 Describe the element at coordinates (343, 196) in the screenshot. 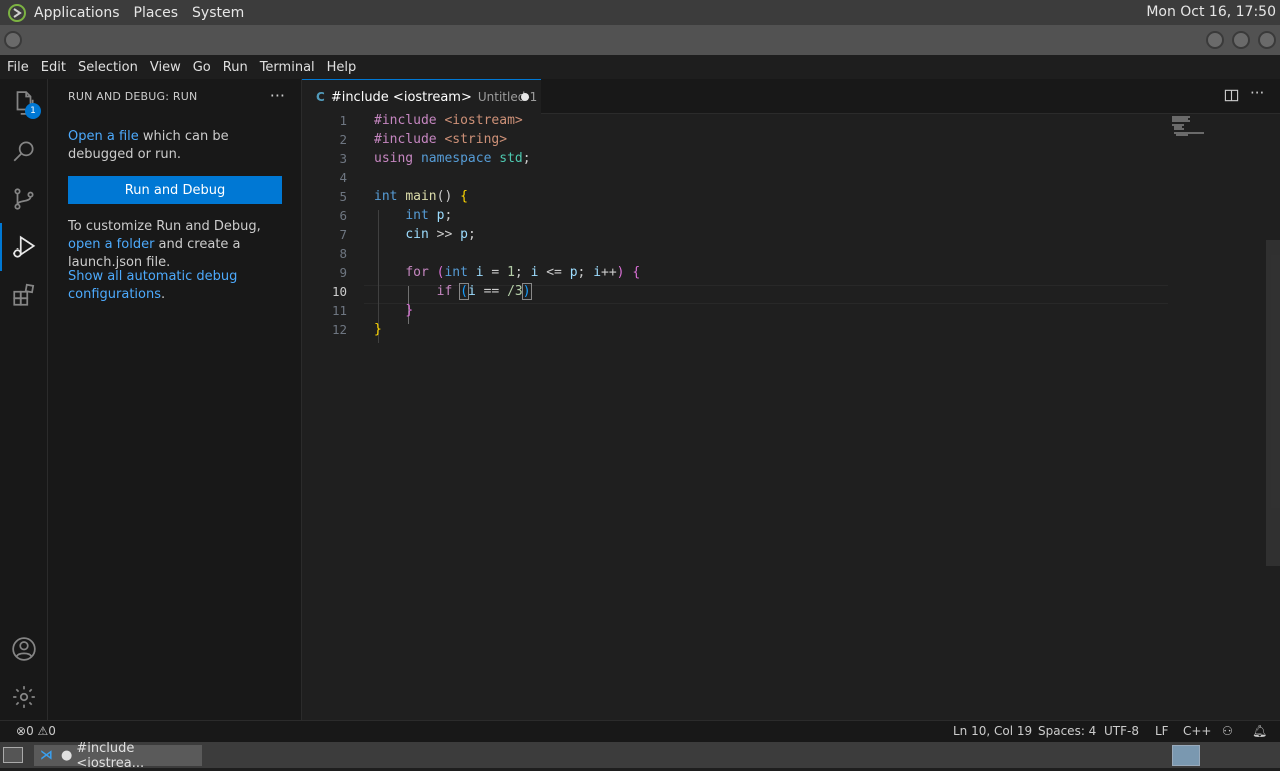

I see `line-number: 5` at that location.